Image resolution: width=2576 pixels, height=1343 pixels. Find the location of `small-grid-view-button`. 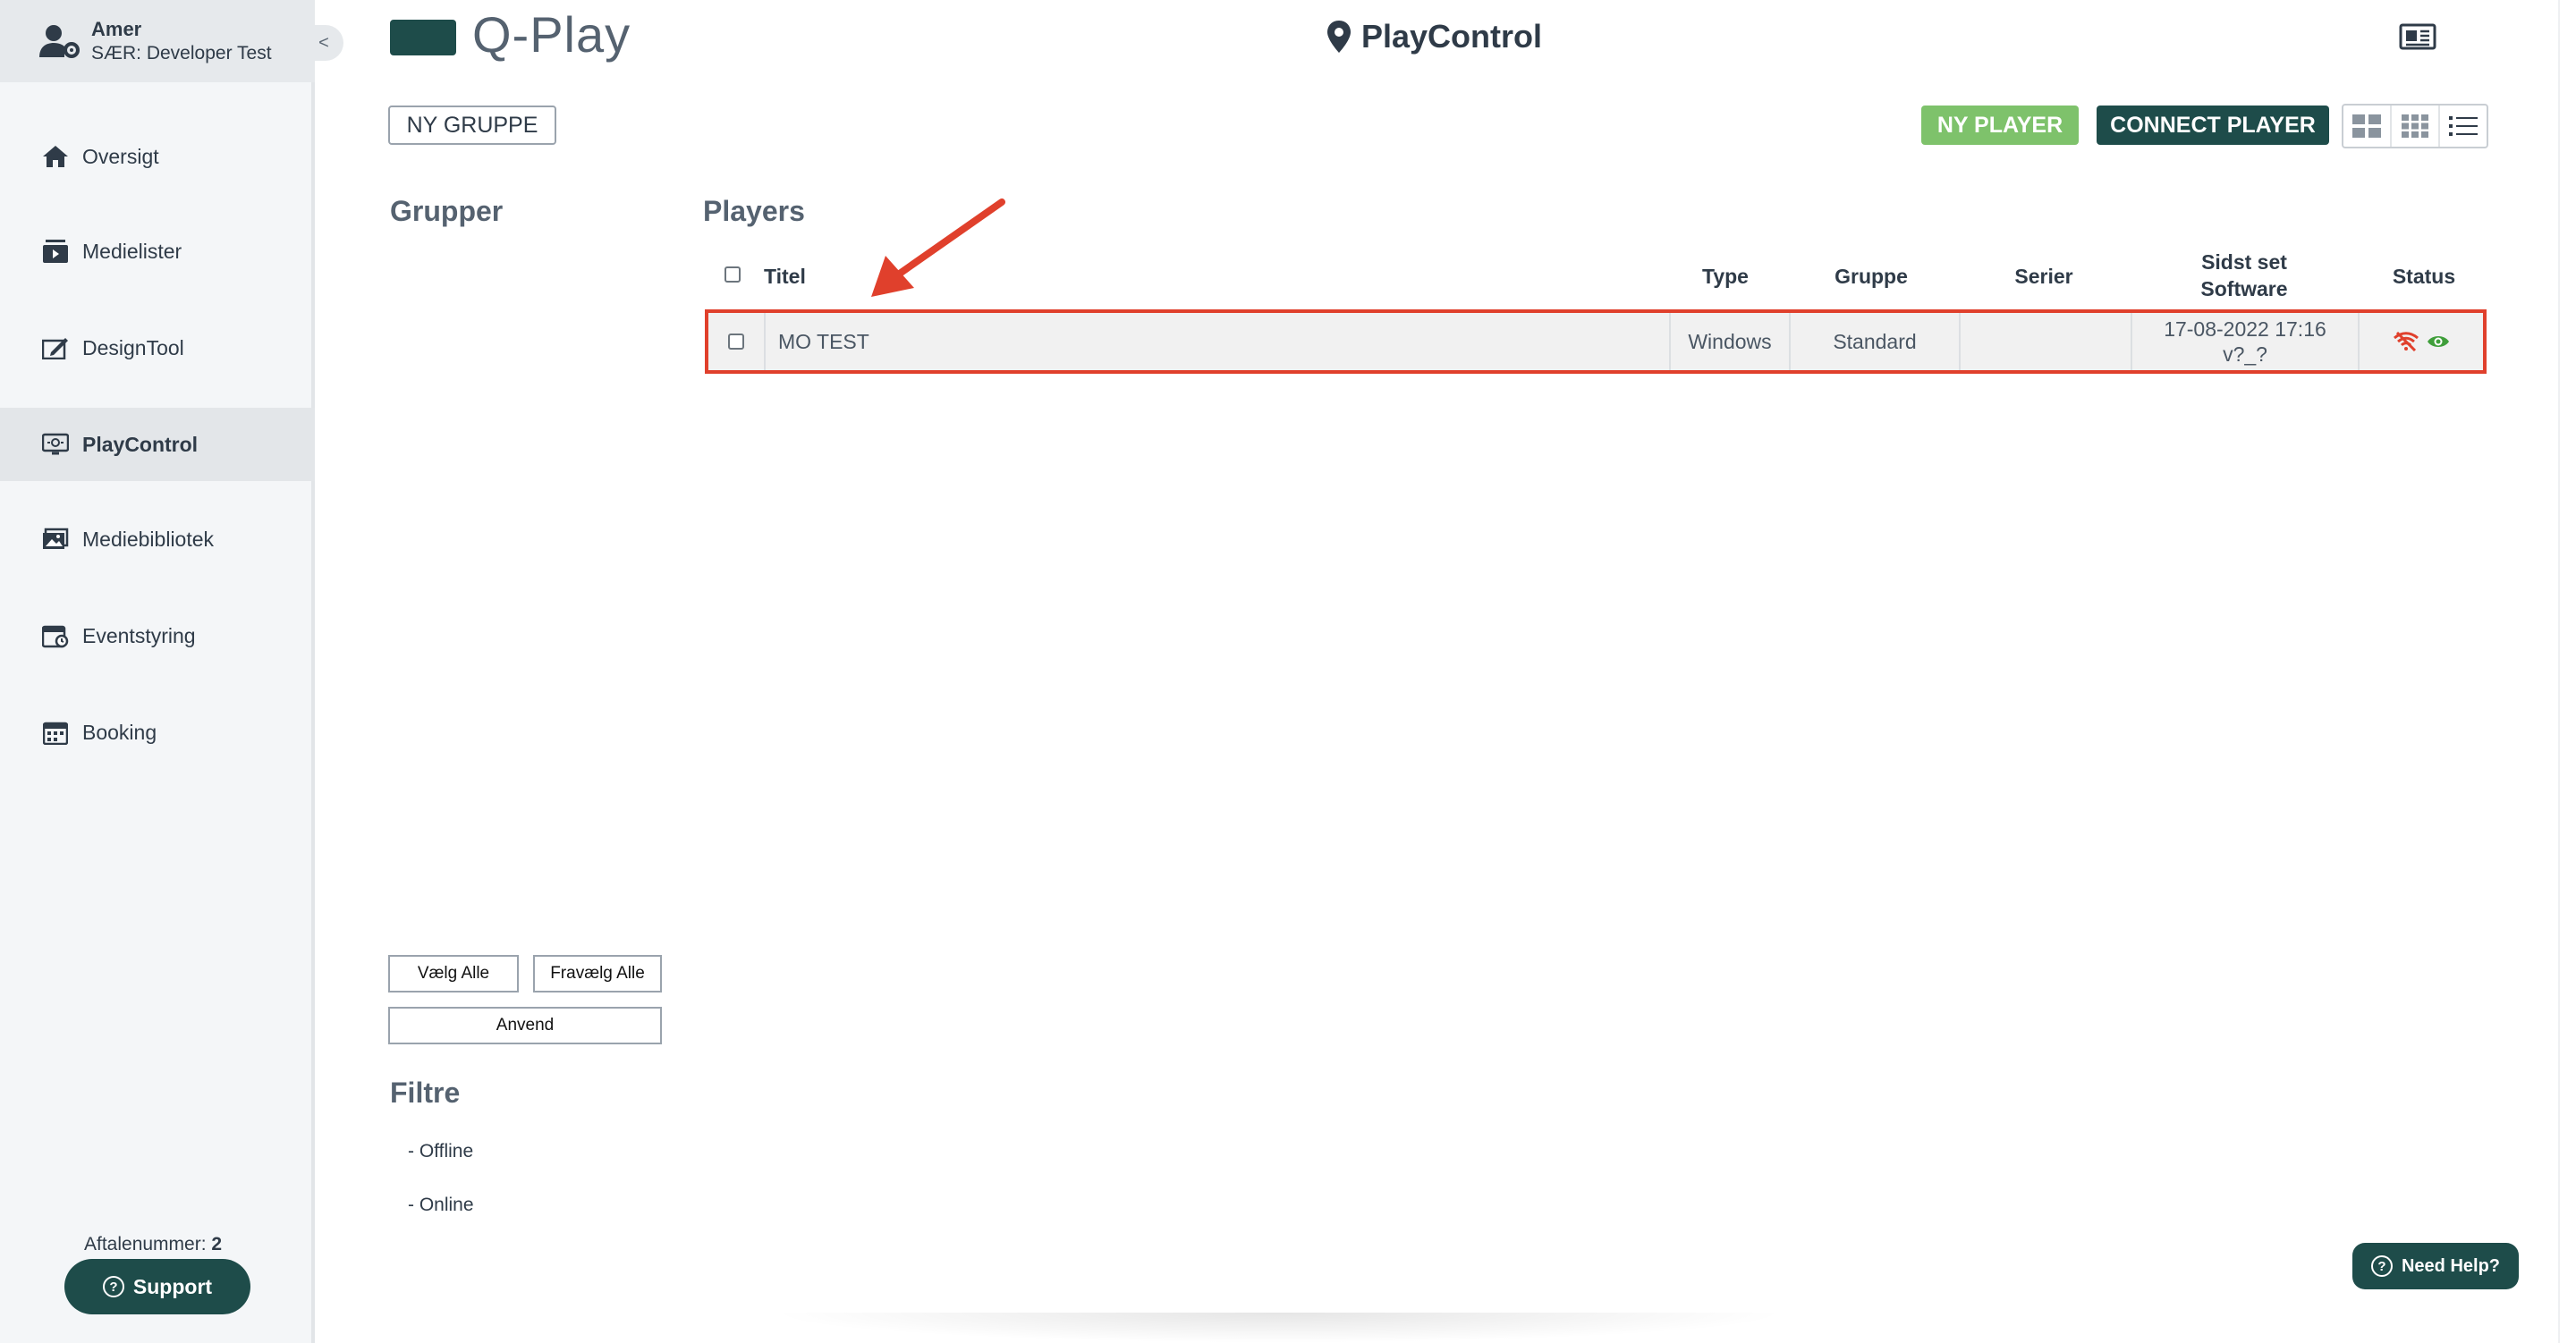

small-grid-view-button is located at coordinates (2416, 127).